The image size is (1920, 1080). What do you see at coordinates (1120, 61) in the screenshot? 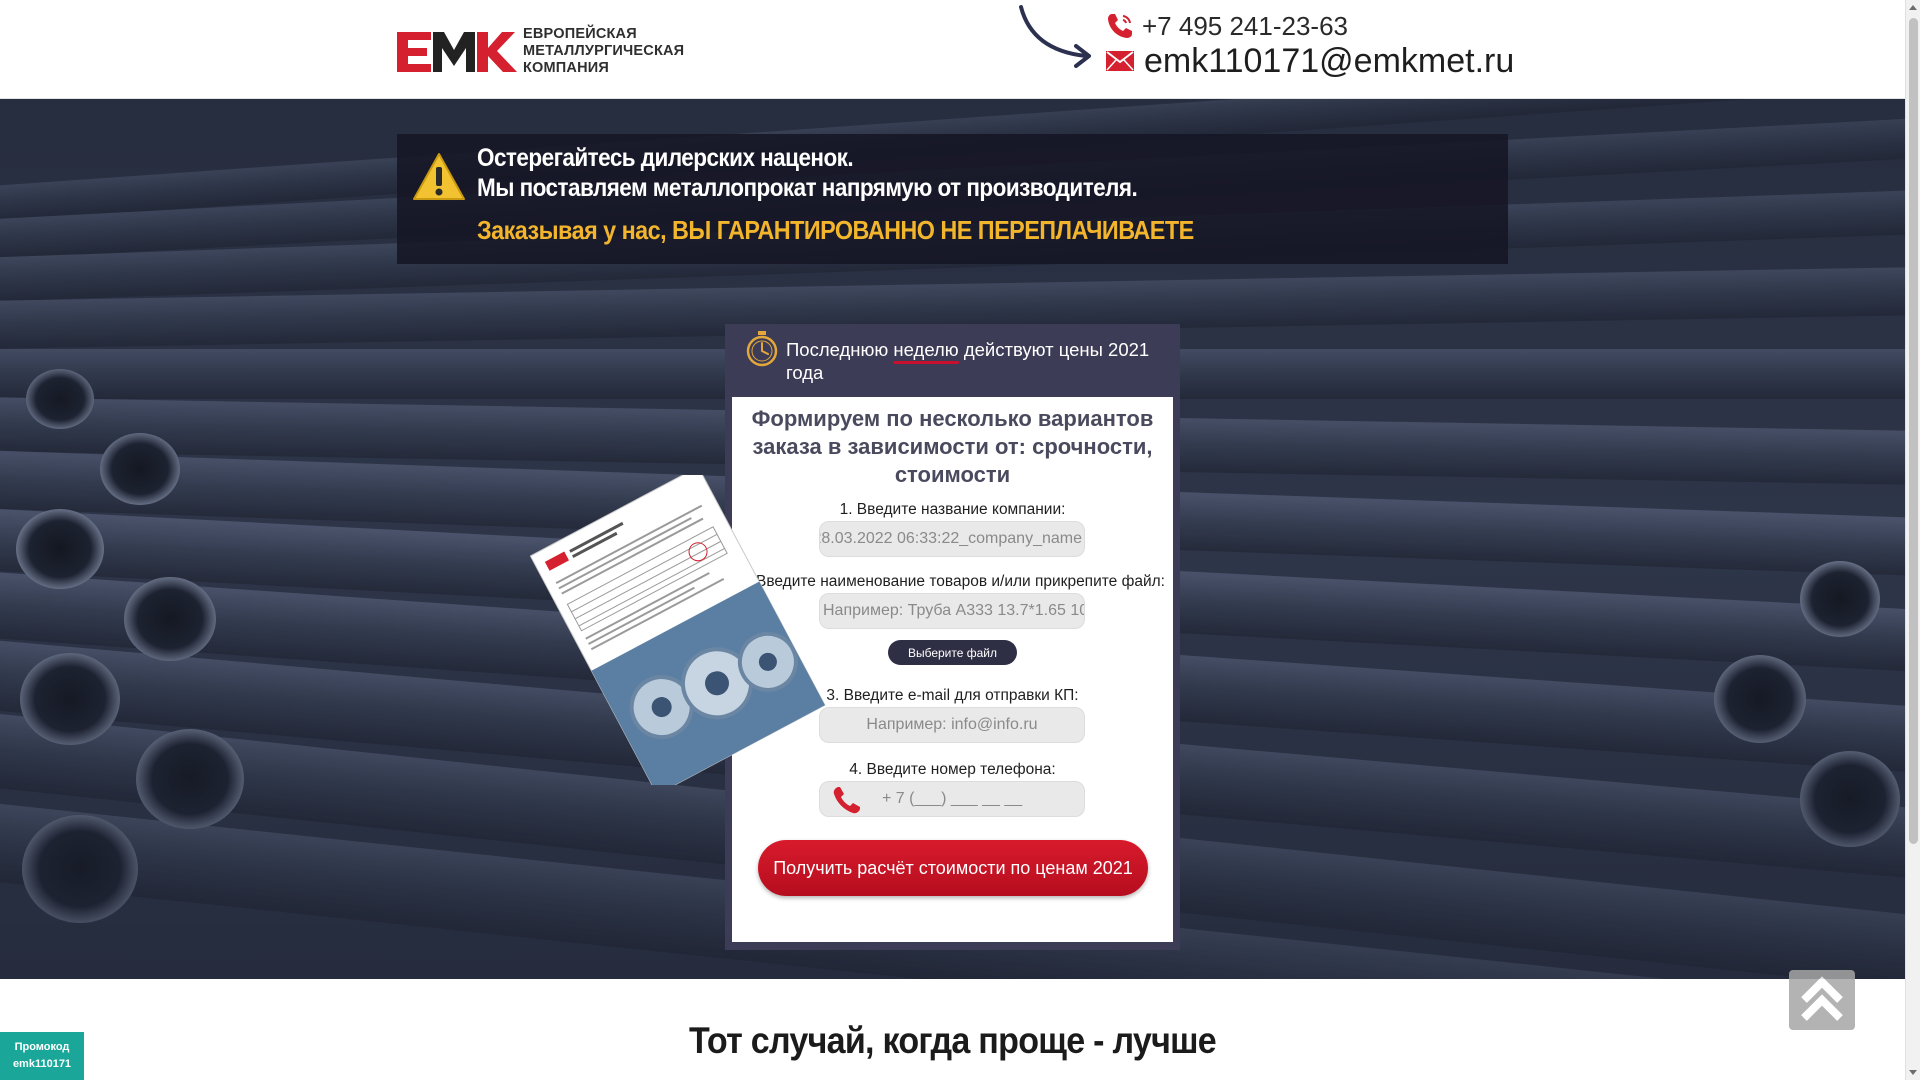
I see `mail-icon` at bounding box center [1120, 61].